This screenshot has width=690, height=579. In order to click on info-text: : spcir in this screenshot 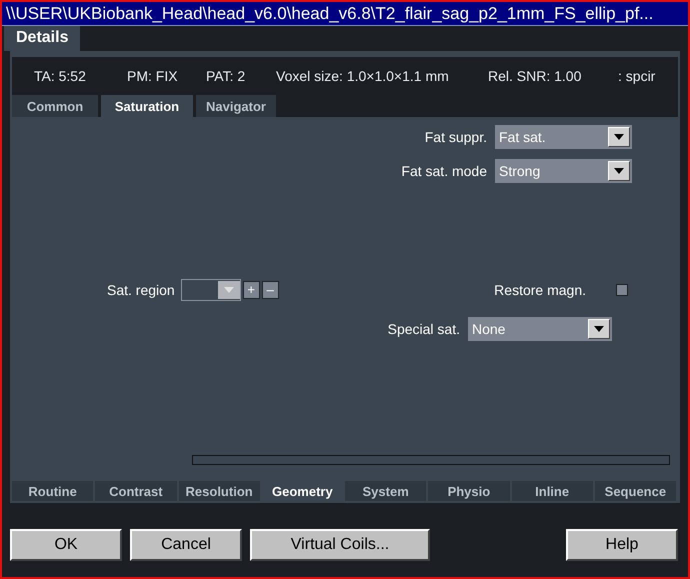, I will do `click(637, 76)`.